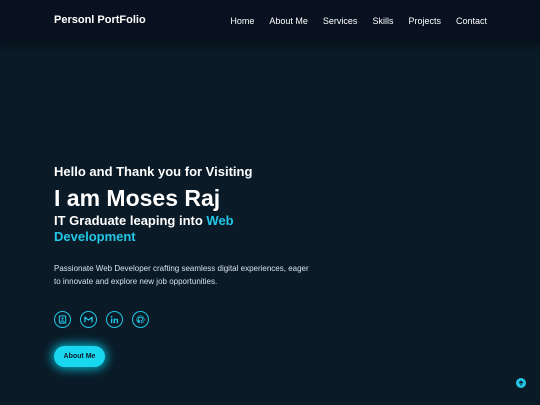  I want to click on resume-link, so click(62, 319).